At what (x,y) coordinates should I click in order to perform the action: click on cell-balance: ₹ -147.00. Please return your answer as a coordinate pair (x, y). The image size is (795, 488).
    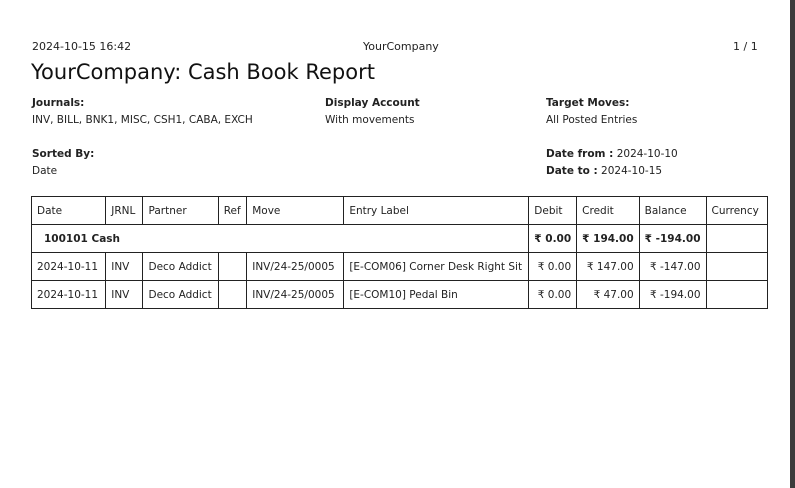
    Looking at the image, I should click on (672, 266).